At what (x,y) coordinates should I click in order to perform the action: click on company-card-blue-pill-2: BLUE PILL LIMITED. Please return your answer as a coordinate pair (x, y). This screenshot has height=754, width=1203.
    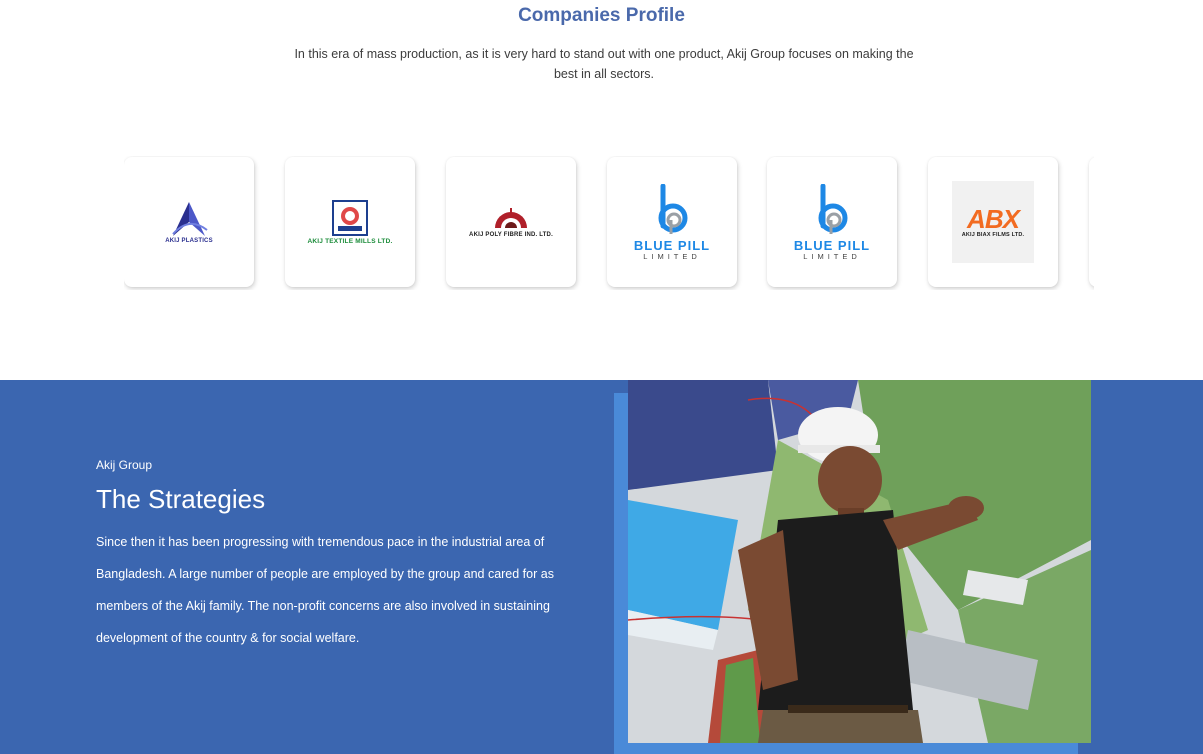
    Looking at the image, I should click on (832, 222).